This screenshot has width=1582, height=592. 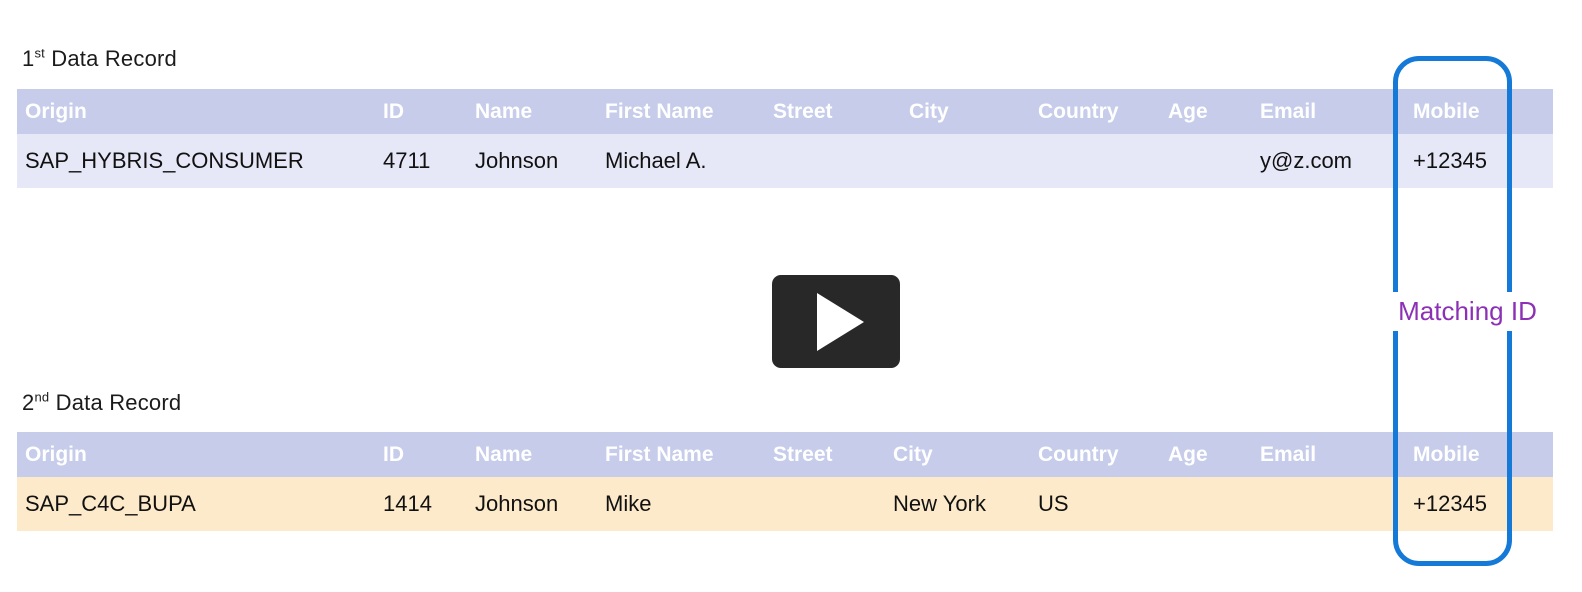 I want to click on record-caption-2: 2nd Data Record, so click(x=101, y=403).